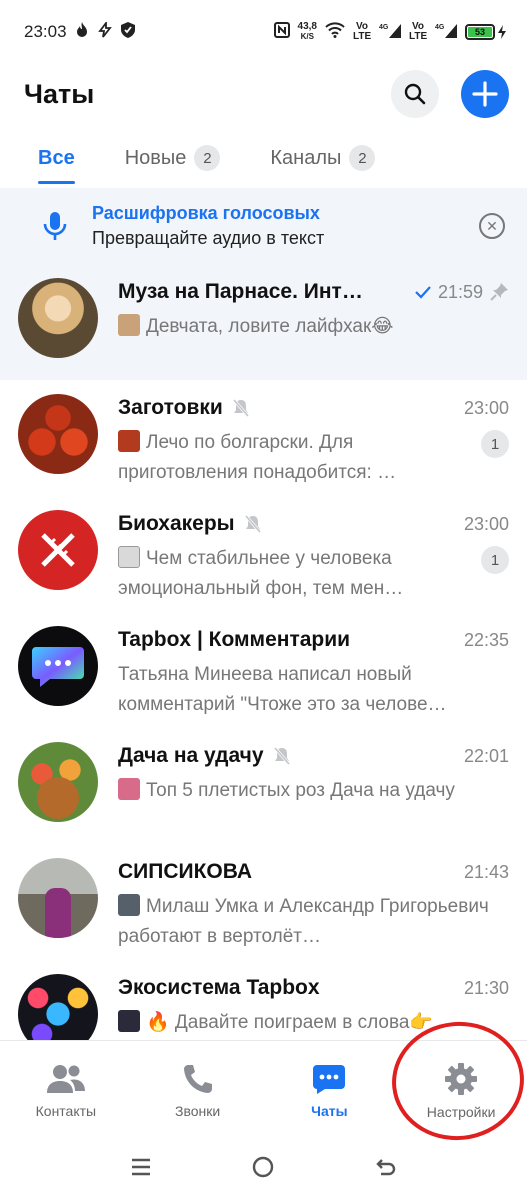 The width and height of the screenshot is (527, 1200). Describe the element at coordinates (176, 523) in the screenshot. I see `chat-name: Биохакеры` at that location.